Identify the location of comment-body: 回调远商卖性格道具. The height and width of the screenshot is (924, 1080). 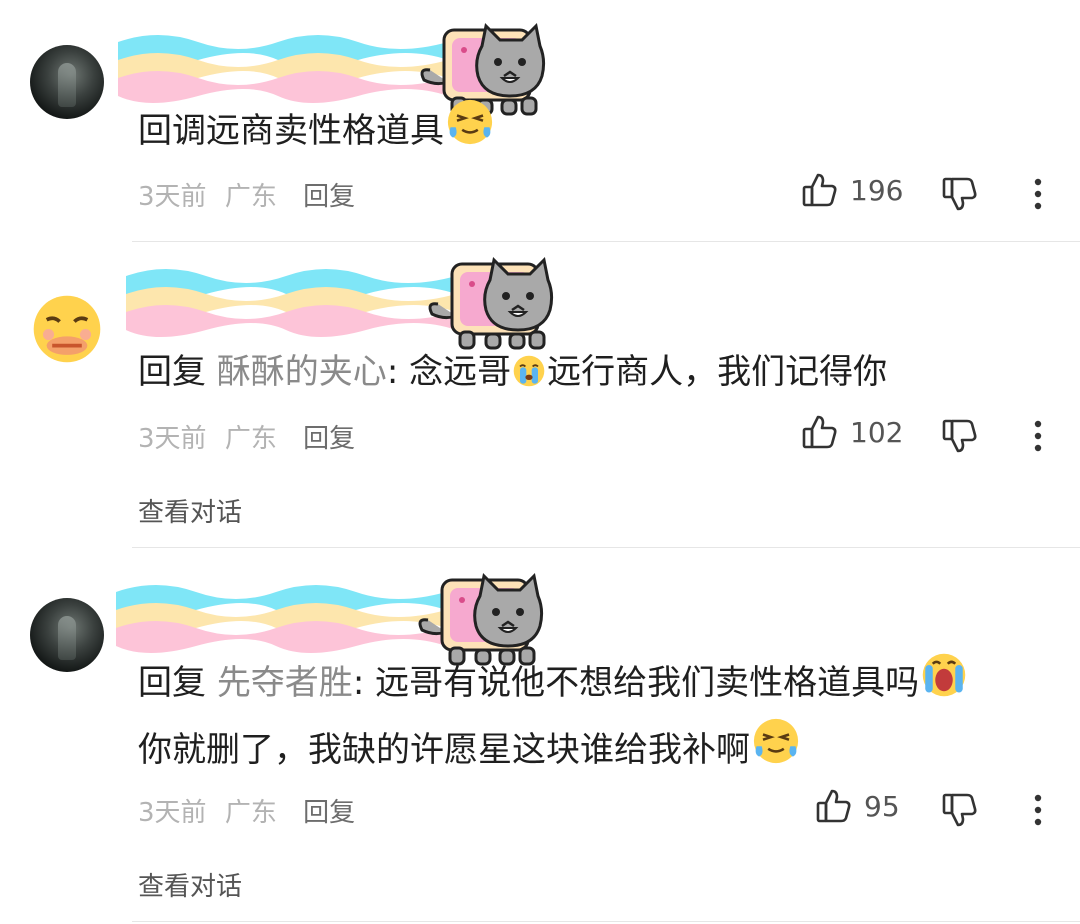
(317, 129).